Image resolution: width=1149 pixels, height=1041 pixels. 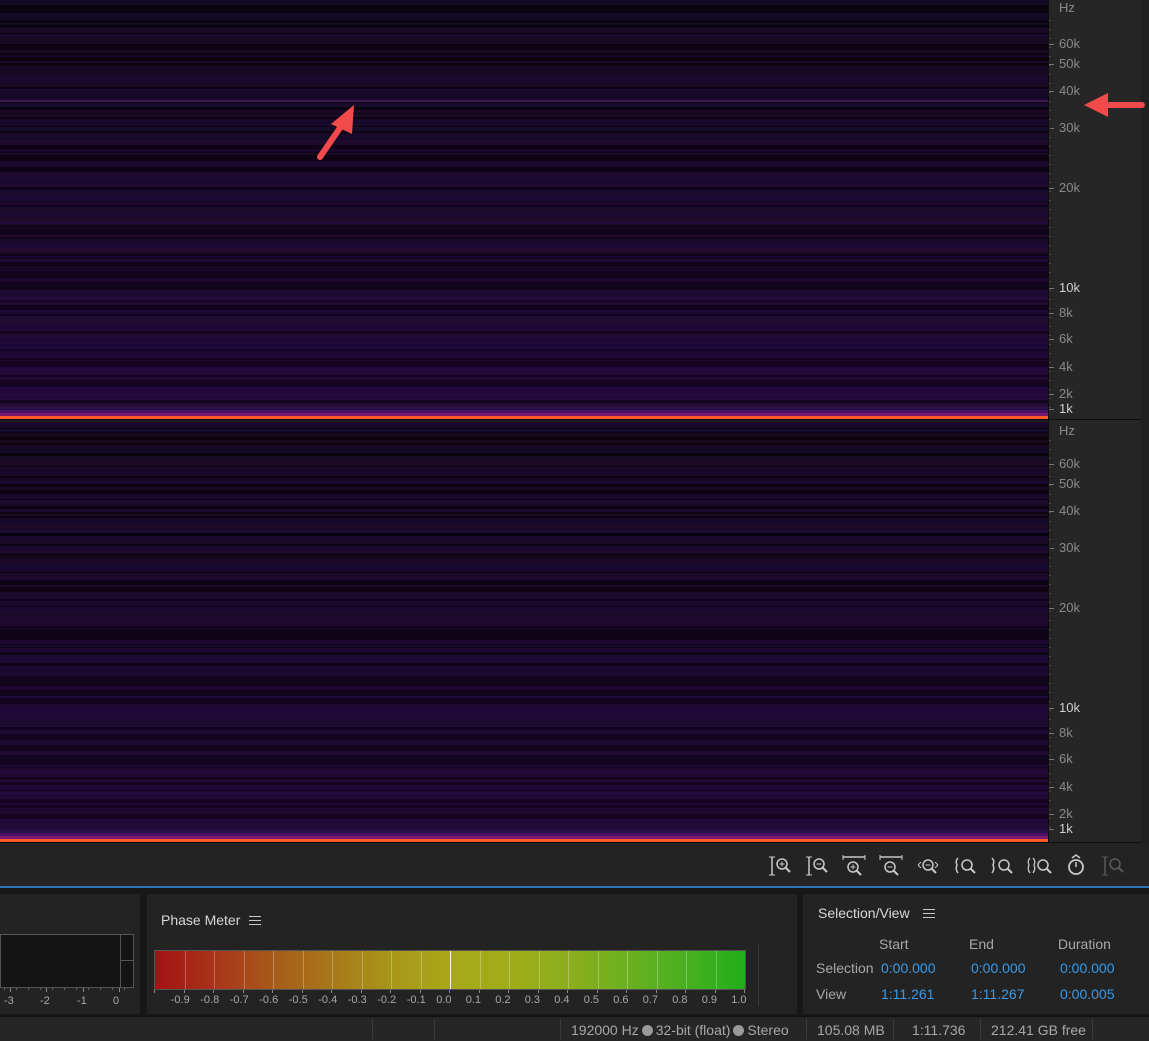 What do you see at coordinates (997, 994) in the screenshot?
I see `view-end-field: 1:11.267` at bounding box center [997, 994].